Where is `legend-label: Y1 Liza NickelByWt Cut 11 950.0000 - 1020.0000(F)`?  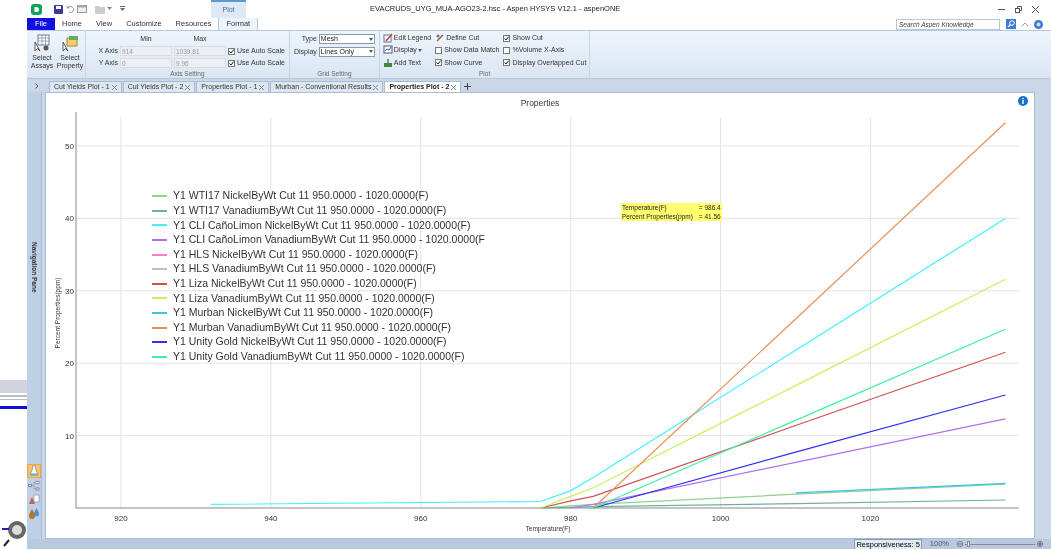
legend-label: Y1 Liza NickelByWt Cut 11 950.0000 - 1020.0000(F) is located at coordinates (295, 283).